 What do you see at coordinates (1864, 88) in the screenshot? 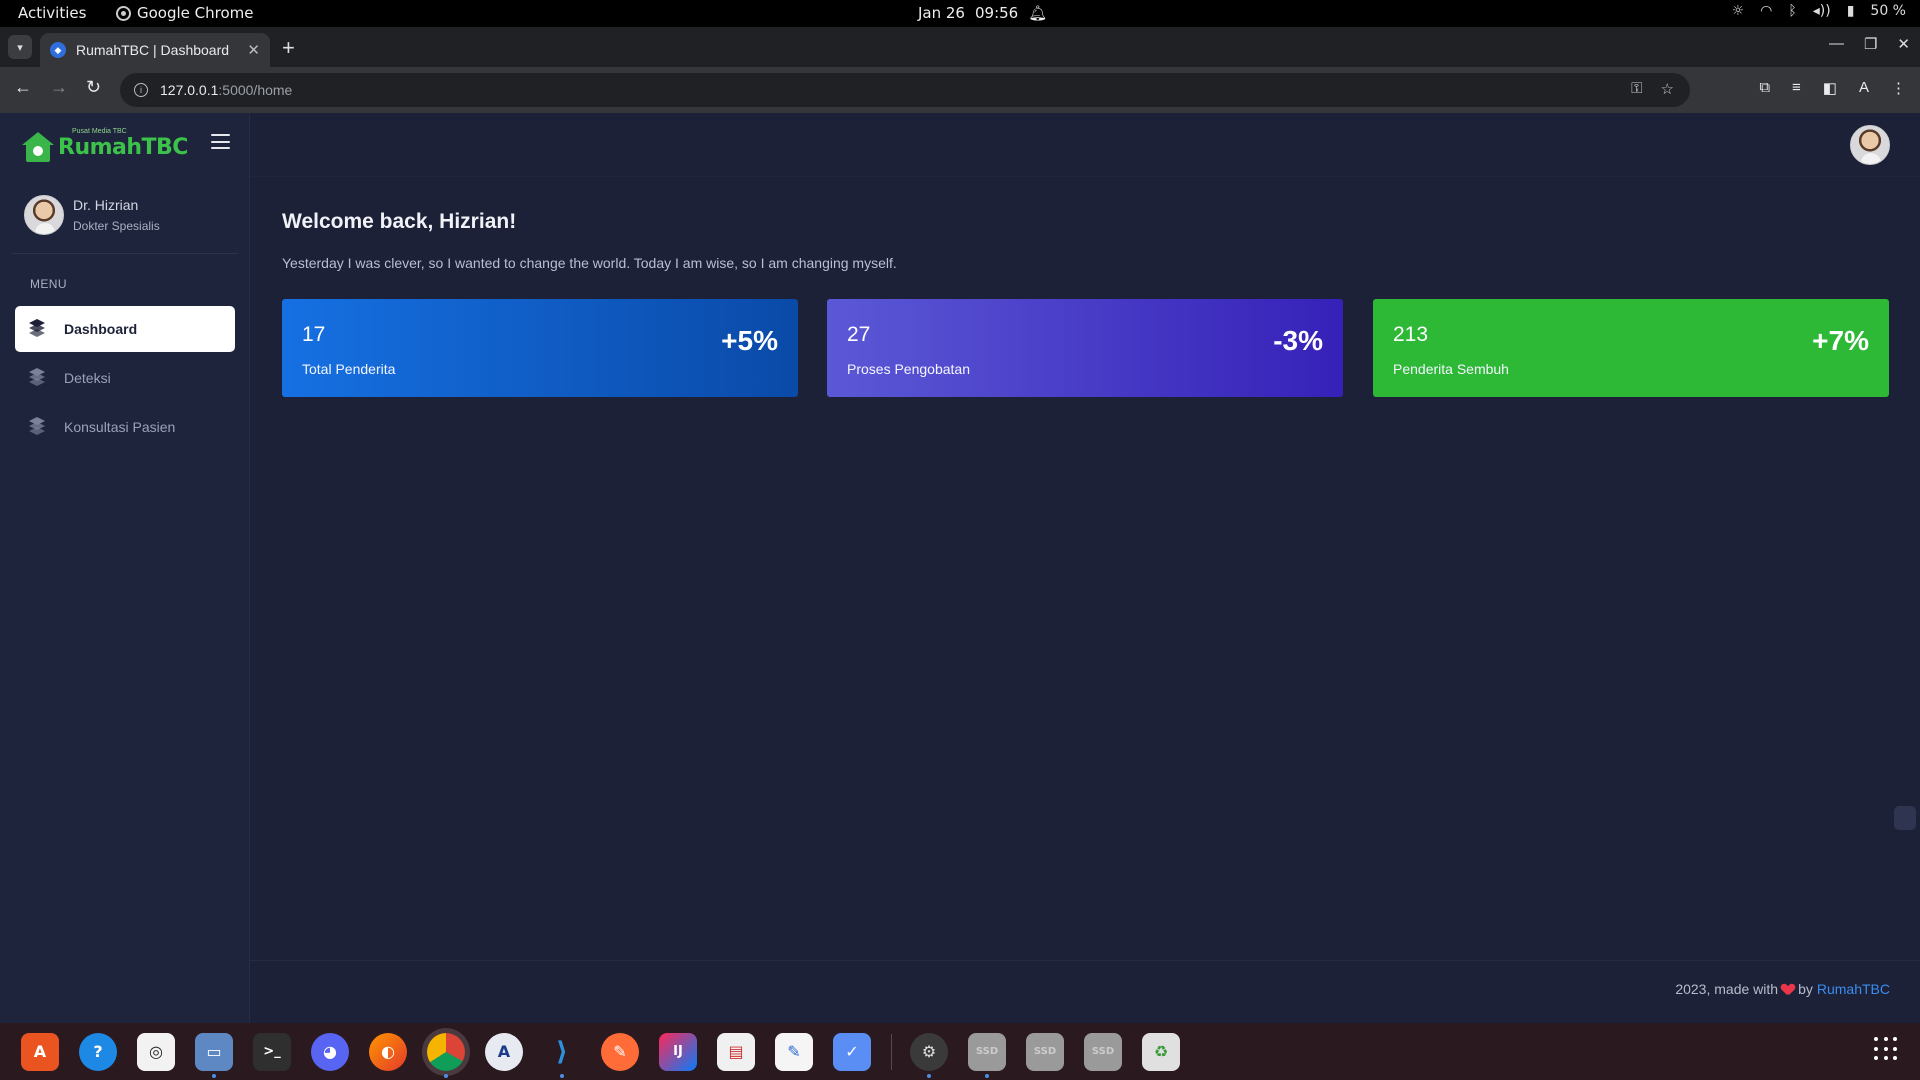
I see `profile-button: A` at bounding box center [1864, 88].